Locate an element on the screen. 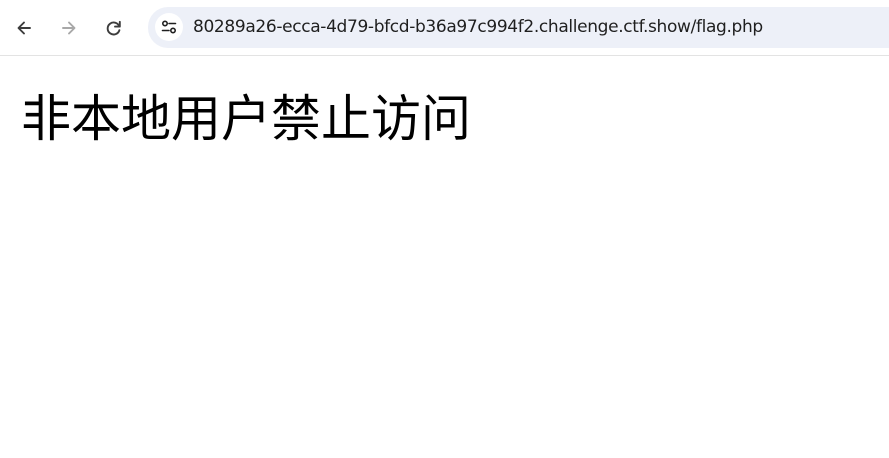  forward-button is located at coordinates (69, 28).